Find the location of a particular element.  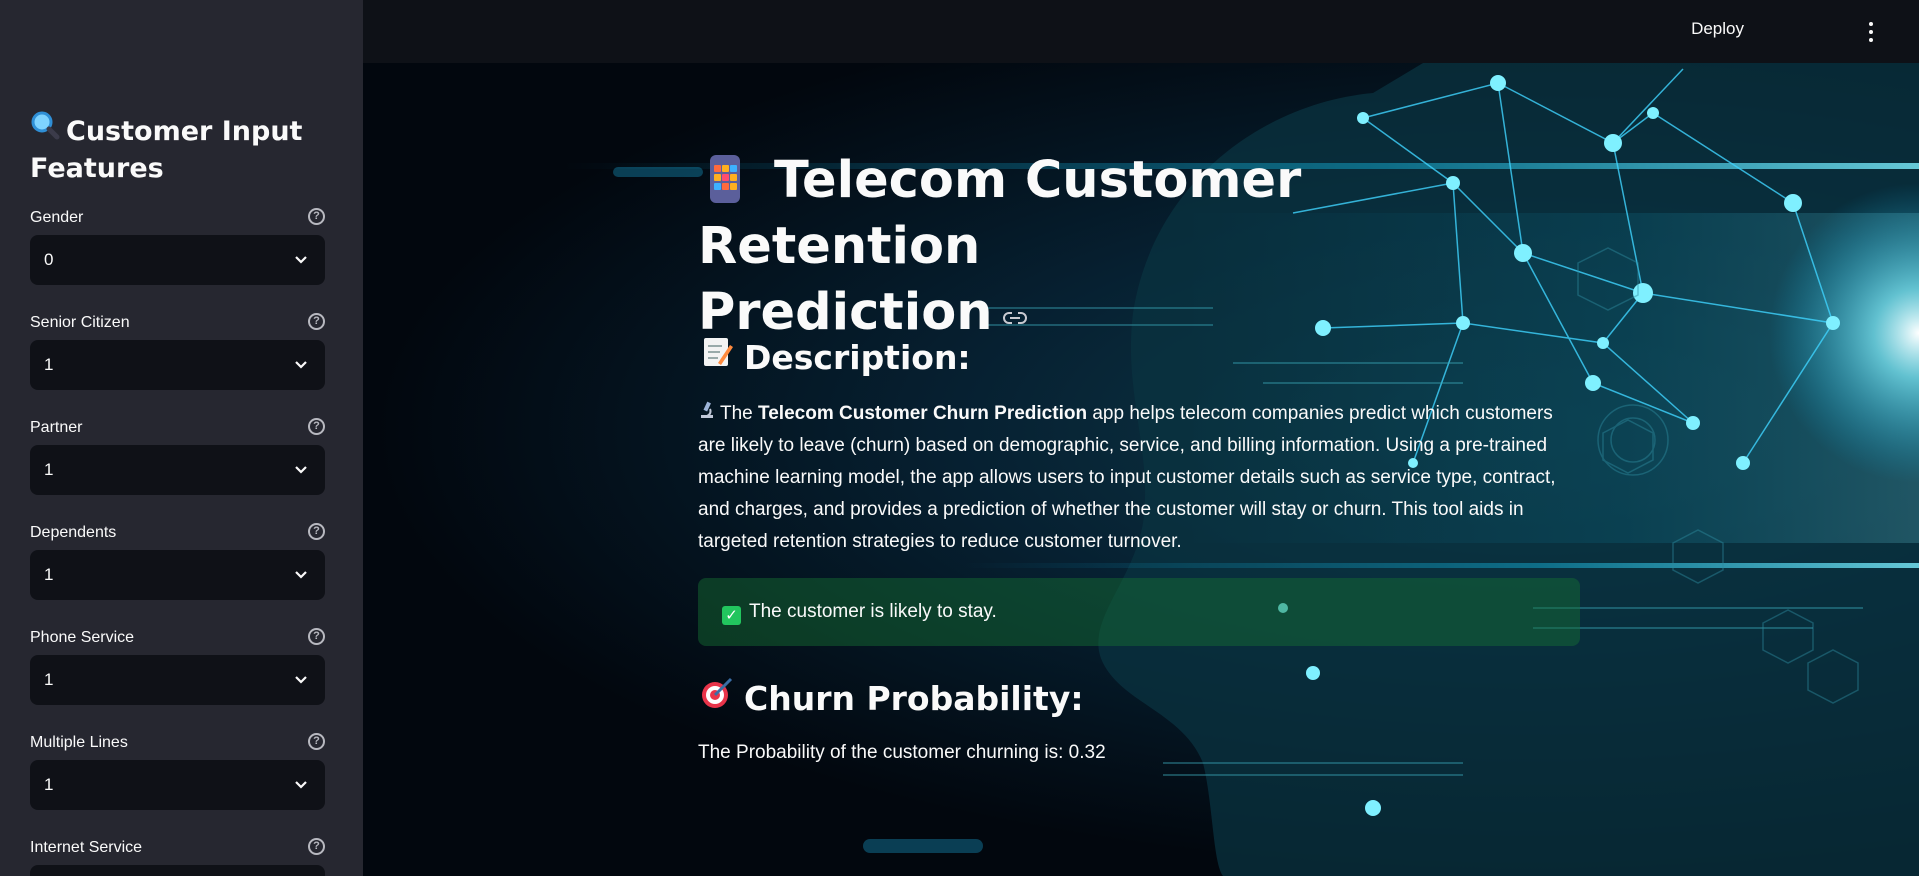

field-internet-service: Internet Service ? is located at coordinates (177, 856).